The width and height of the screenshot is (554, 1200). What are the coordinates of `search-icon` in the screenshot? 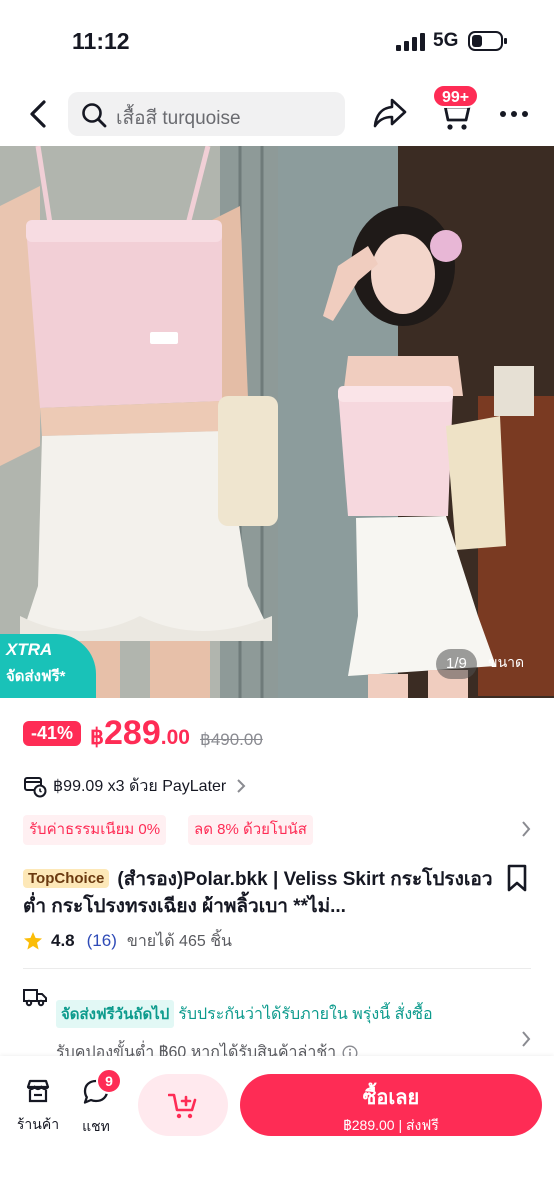 It's located at (94, 115).